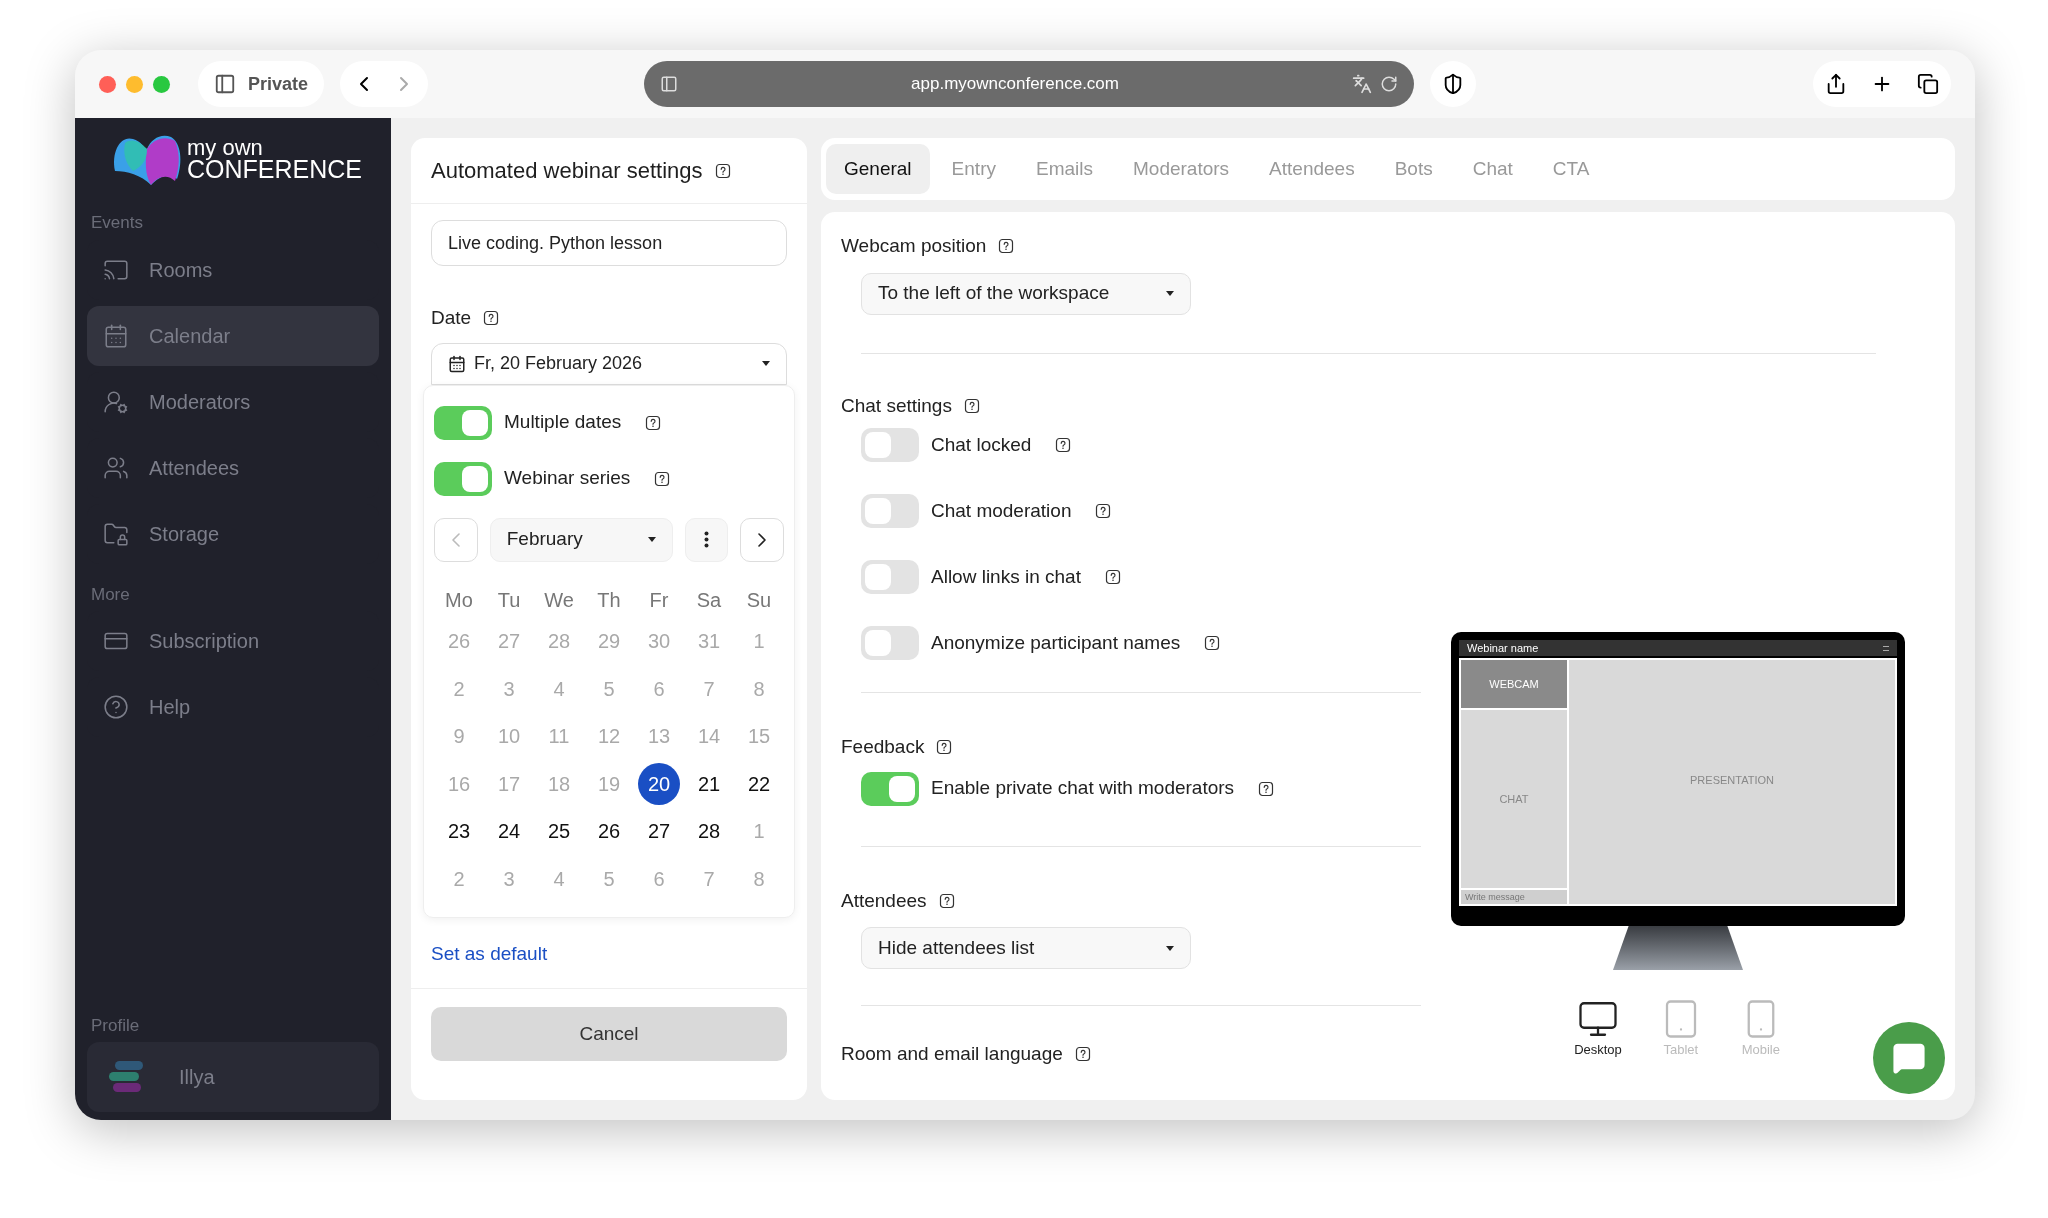 This screenshot has width=2048, height=1218. I want to click on calendar-icon, so click(116, 335).